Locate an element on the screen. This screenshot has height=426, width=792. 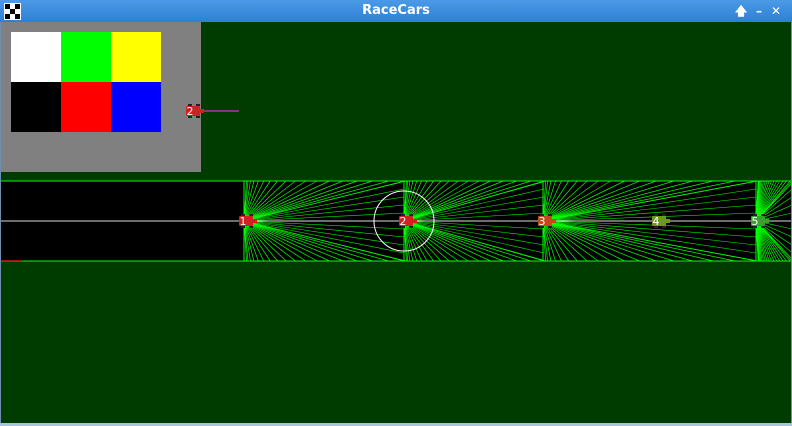
car-number-label: 1 is located at coordinates (243, 221).